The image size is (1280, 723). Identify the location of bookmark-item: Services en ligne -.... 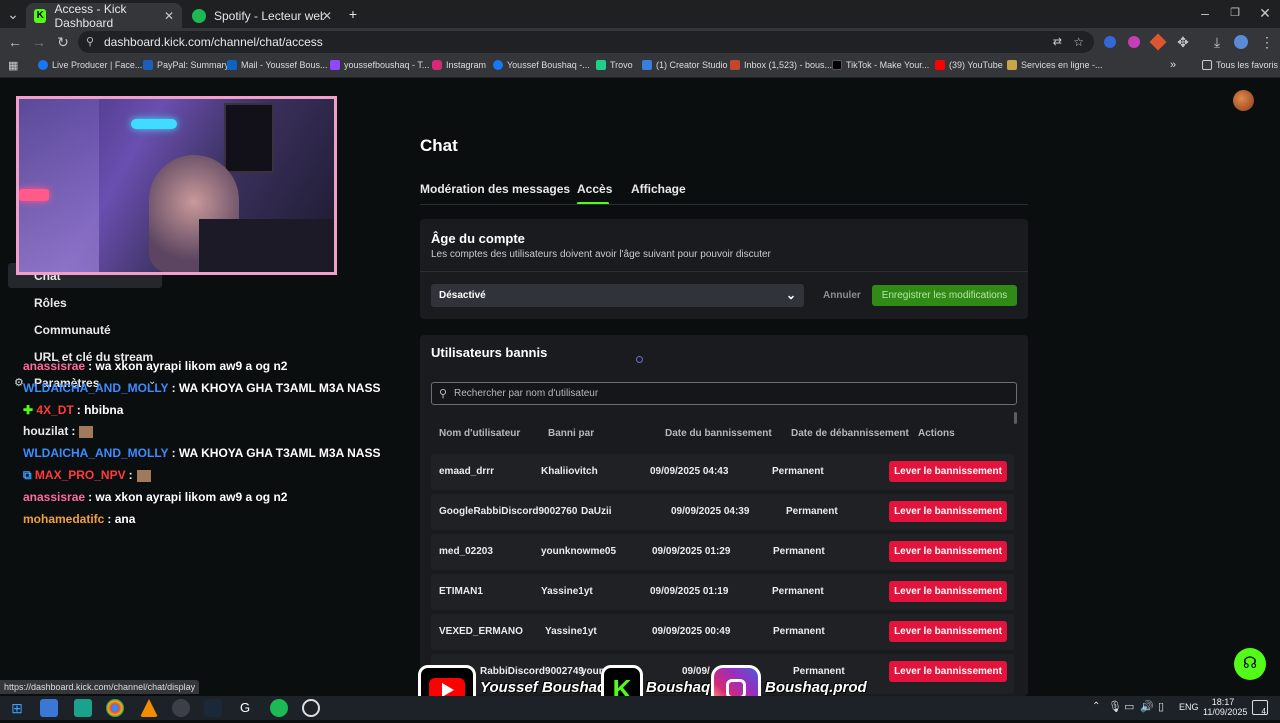
(1055, 65).